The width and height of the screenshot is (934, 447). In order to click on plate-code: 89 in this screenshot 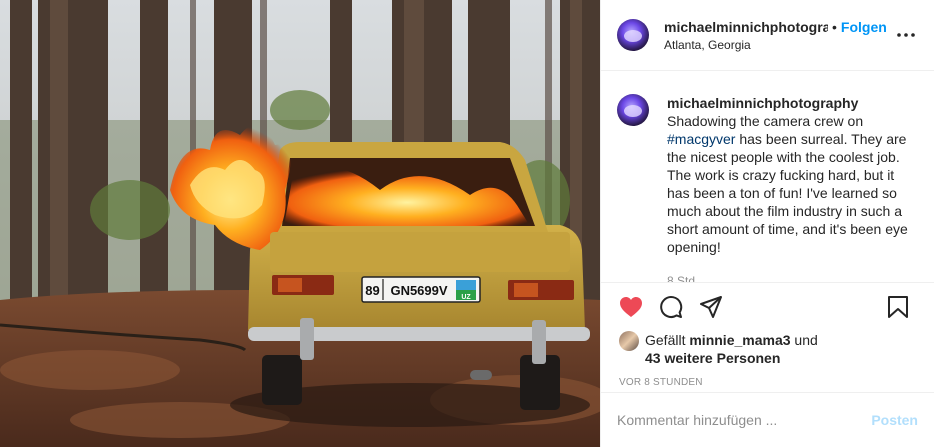, I will do `click(372, 290)`.